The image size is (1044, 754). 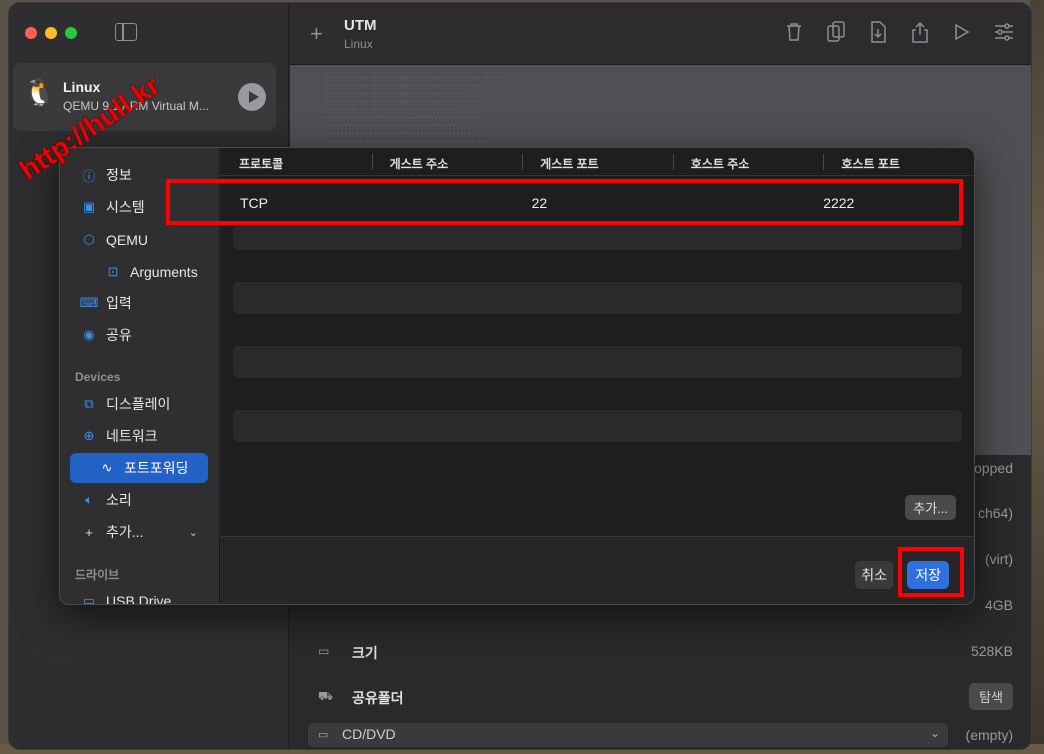 What do you see at coordinates (71, 33) in the screenshot?
I see `maximize-window-button` at bounding box center [71, 33].